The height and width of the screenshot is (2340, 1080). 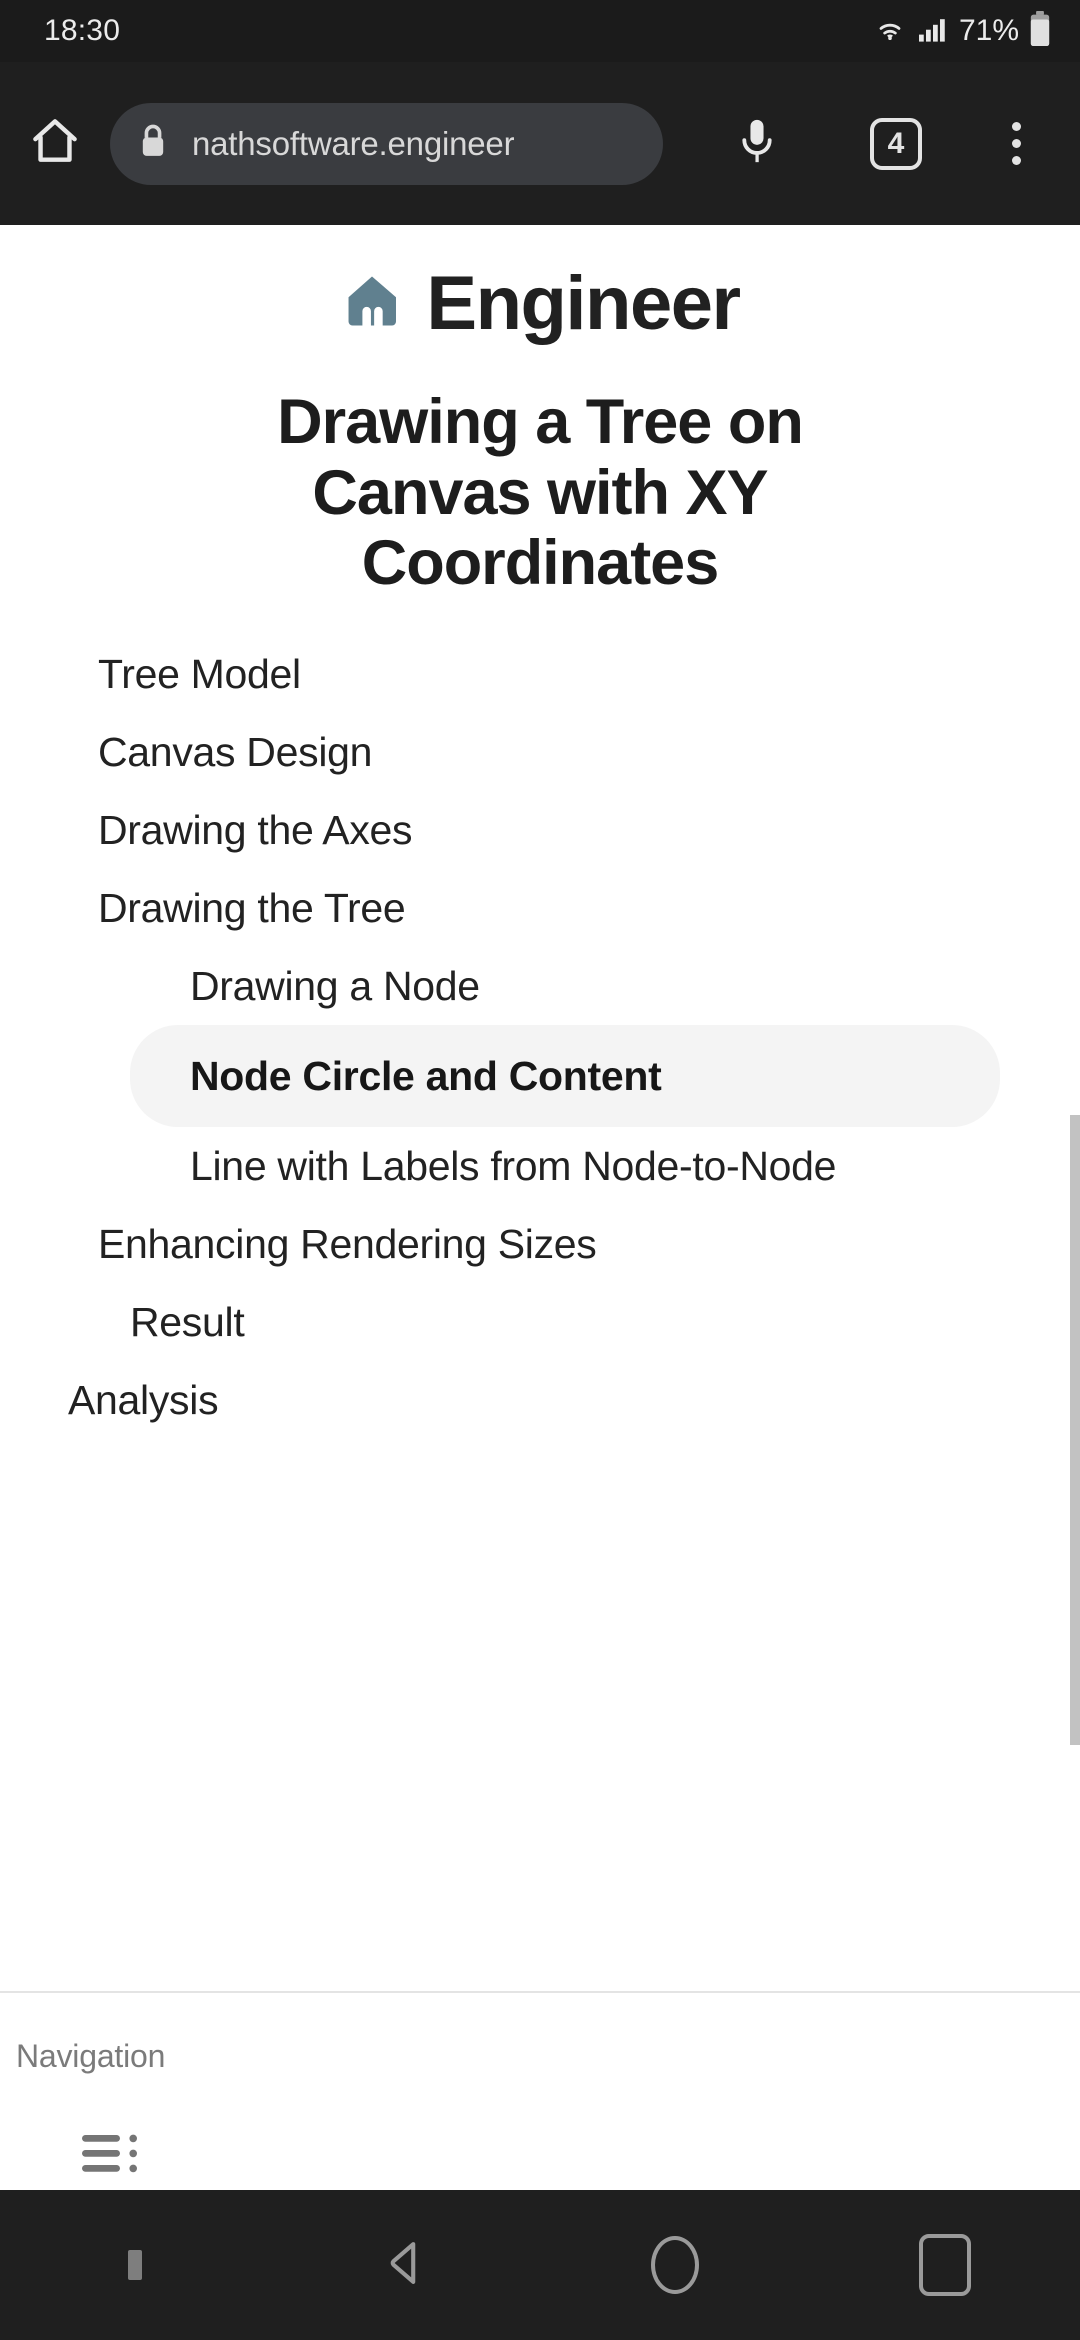 What do you see at coordinates (528, 908) in the screenshot?
I see `toc-item-drawing-the-tree: Drawing the Tree` at bounding box center [528, 908].